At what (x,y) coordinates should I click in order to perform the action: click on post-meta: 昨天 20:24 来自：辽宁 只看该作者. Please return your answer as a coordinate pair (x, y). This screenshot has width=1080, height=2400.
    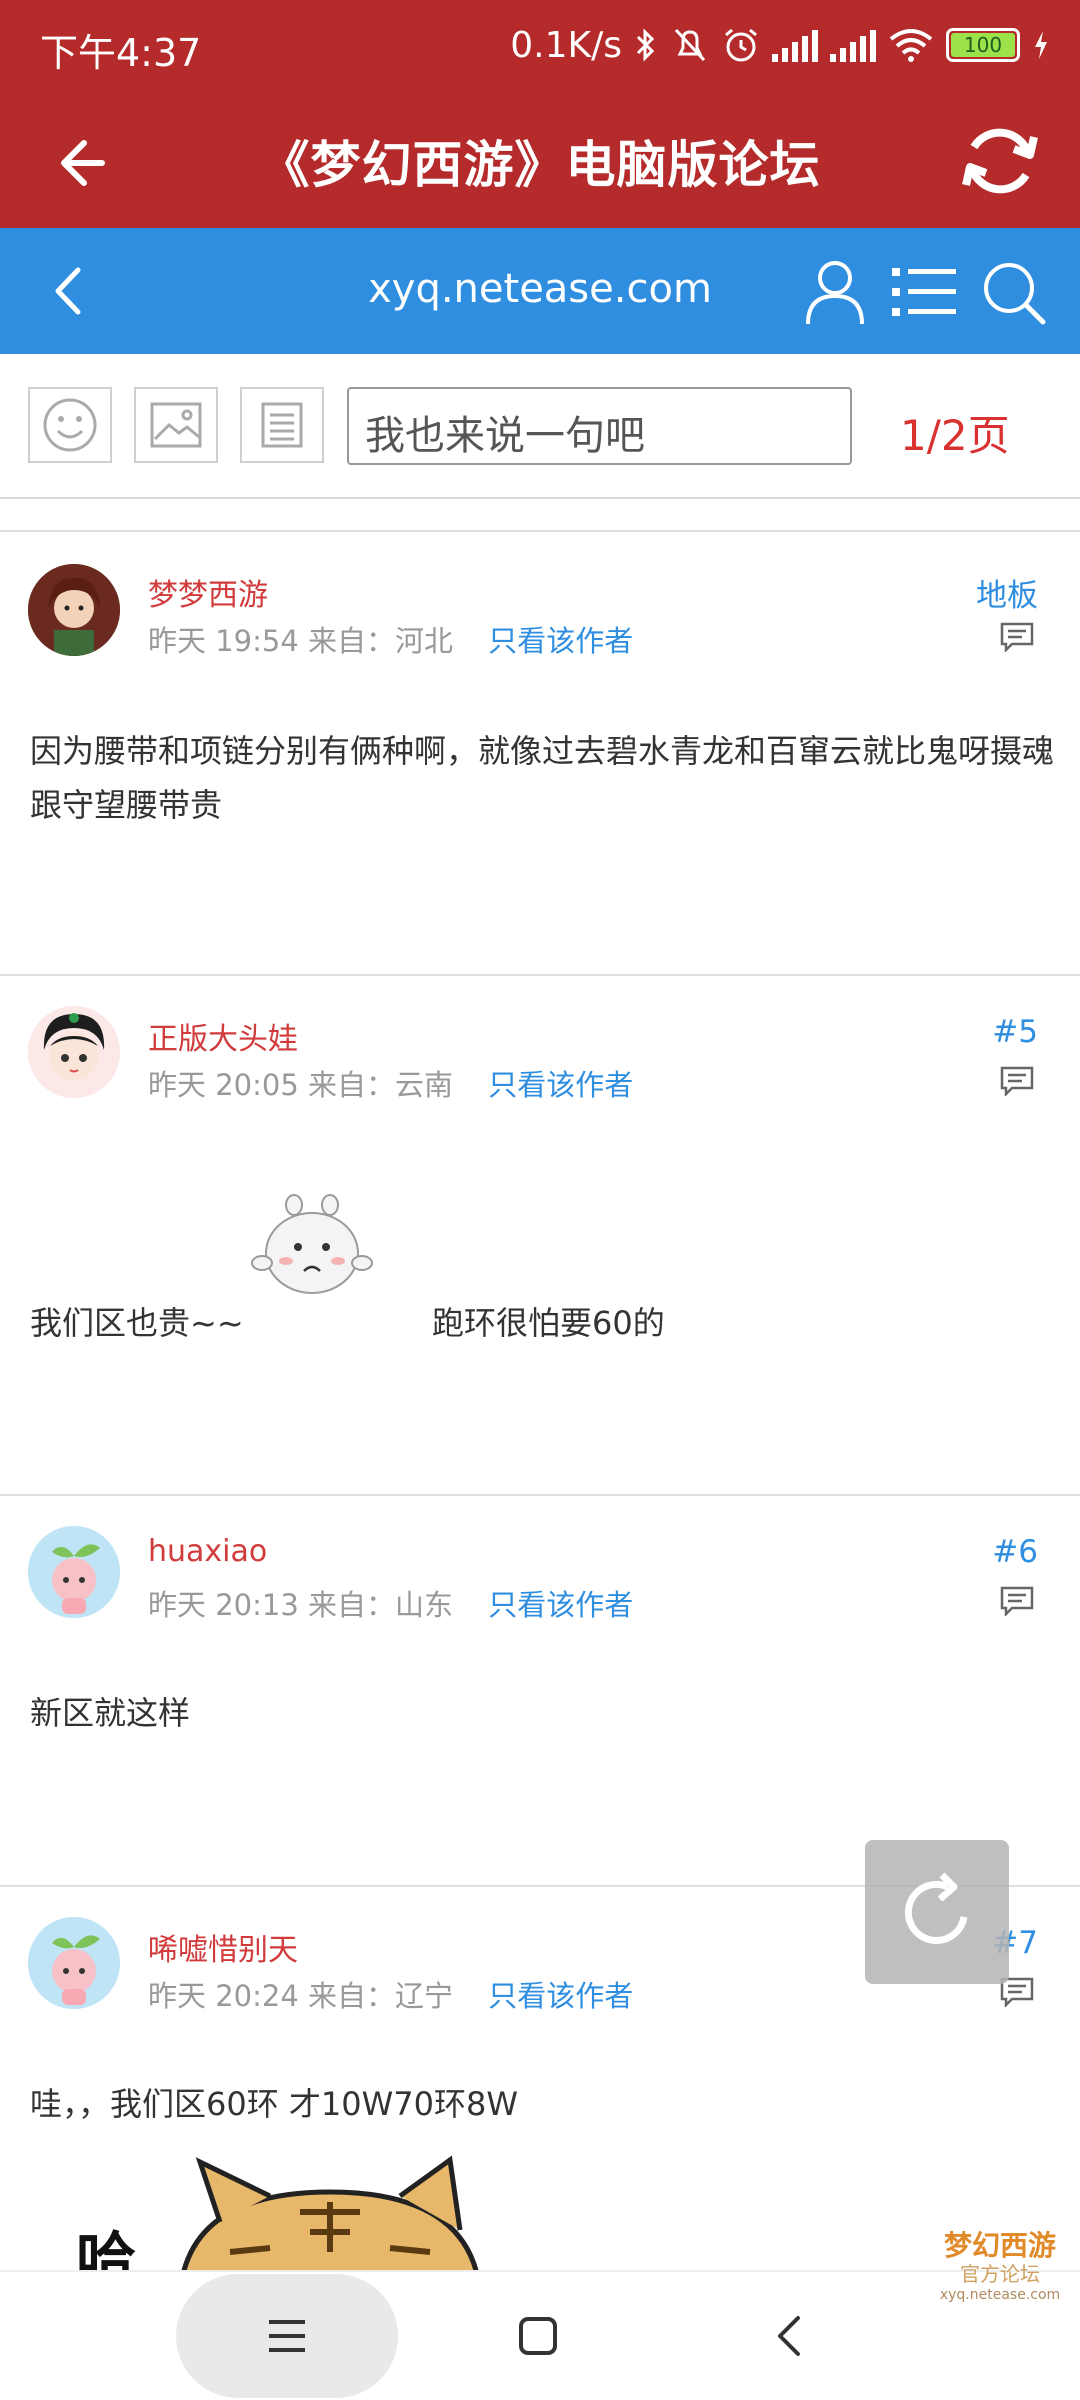
    Looking at the image, I should click on (390, 1994).